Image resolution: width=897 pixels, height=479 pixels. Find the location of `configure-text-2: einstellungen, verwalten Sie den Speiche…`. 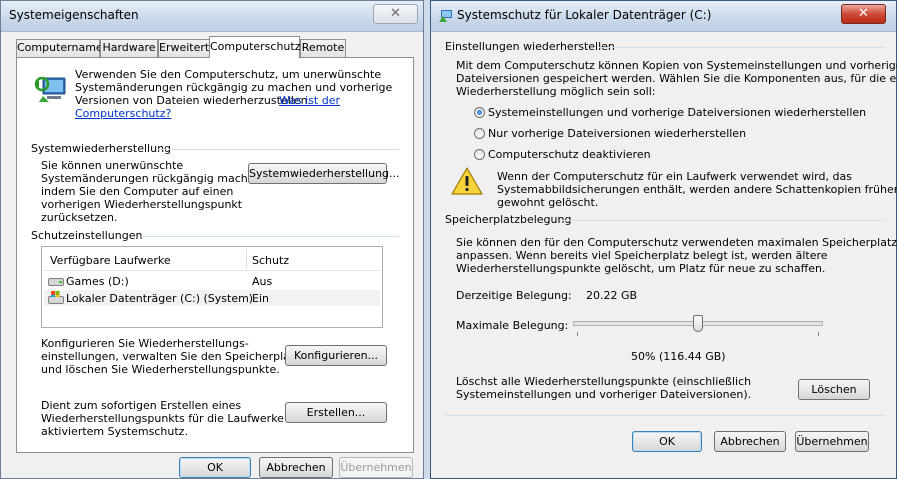

configure-text-2: einstellungen, verwalten Sie den Speiche… is located at coordinates (172, 356).